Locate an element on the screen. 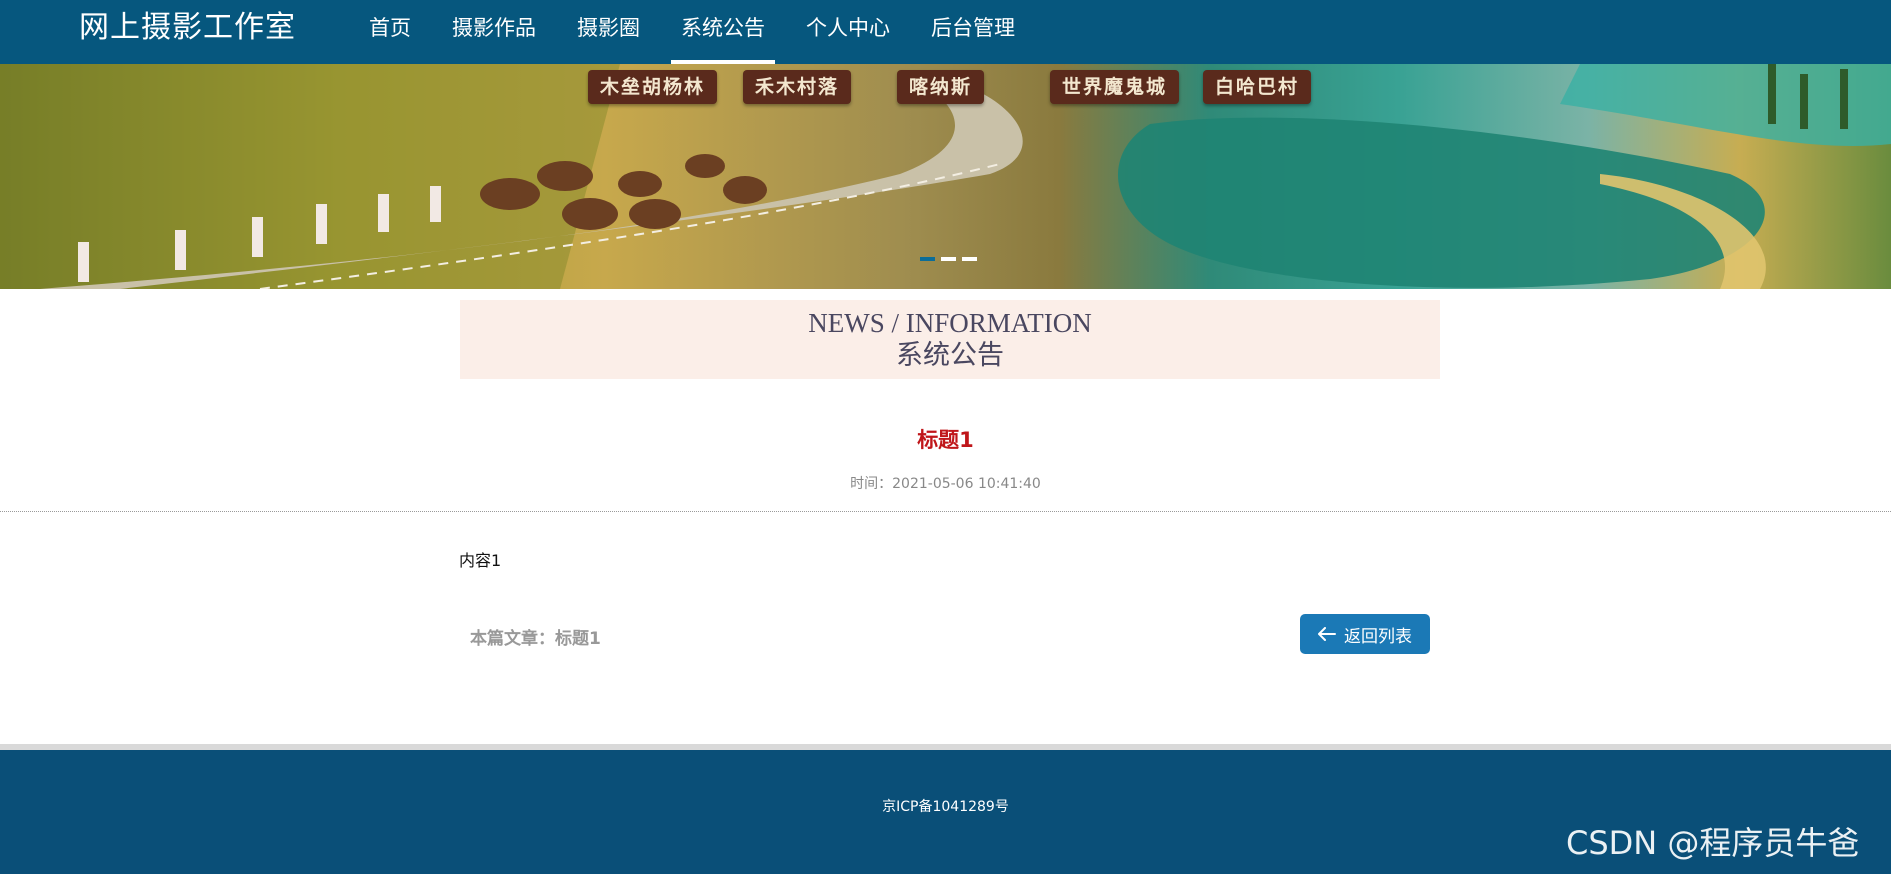 This screenshot has height=874, width=1891. section-header: NEWS / INFORMATION 系统公告 is located at coordinates (950, 339).